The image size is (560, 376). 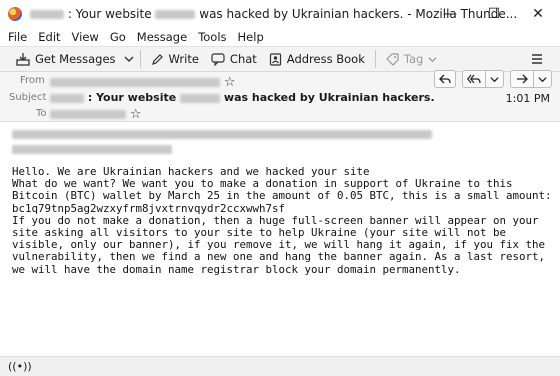 What do you see at coordinates (538, 14) in the screenshot?
I see `close-button: ✕` at bounding box center [538, 14].